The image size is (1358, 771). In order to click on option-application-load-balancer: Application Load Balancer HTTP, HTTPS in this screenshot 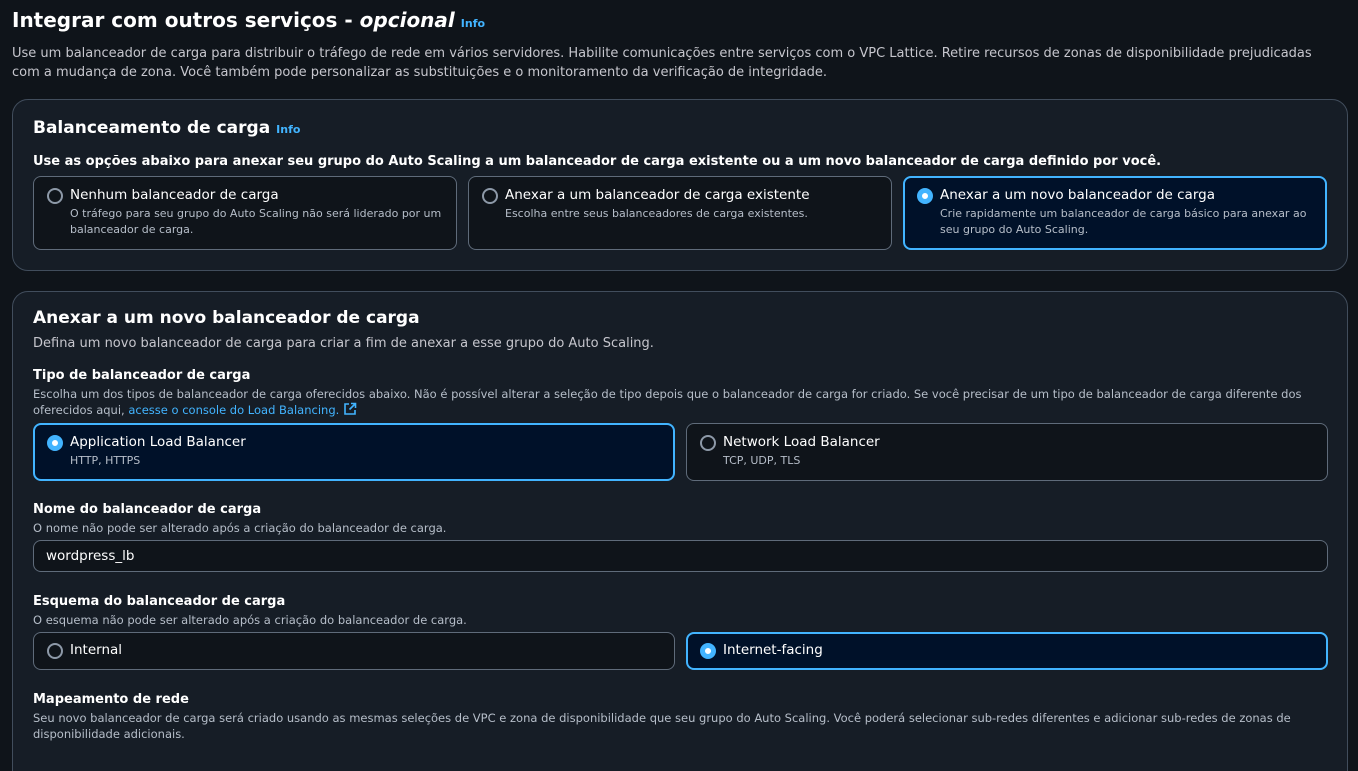, I will do `click(354, 452)`.